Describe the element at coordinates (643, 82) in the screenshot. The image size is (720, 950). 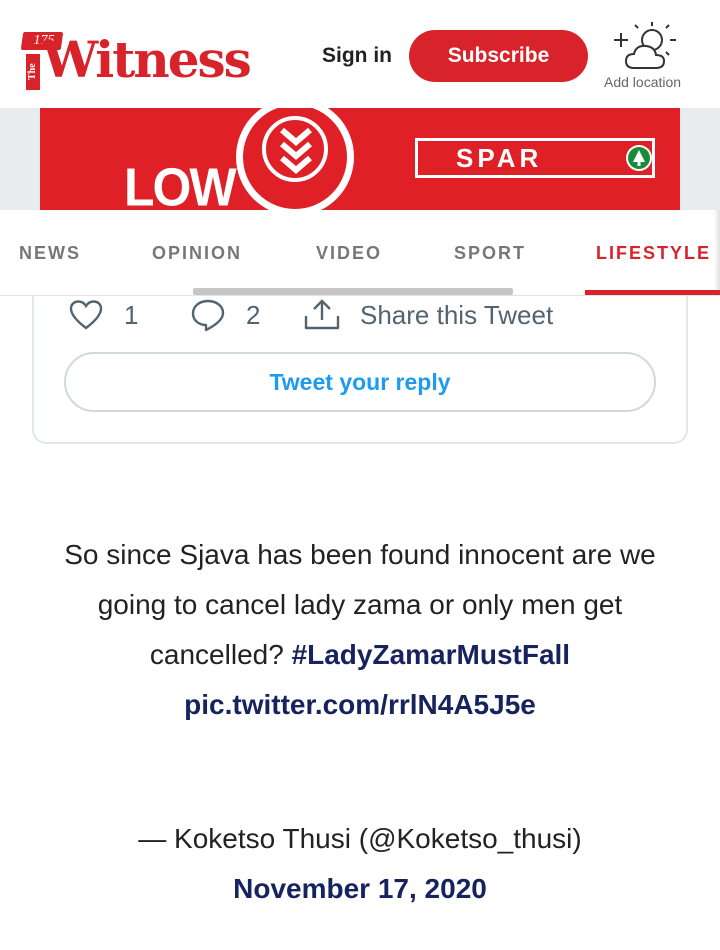
I see `add-location-label: Add location` at that location.